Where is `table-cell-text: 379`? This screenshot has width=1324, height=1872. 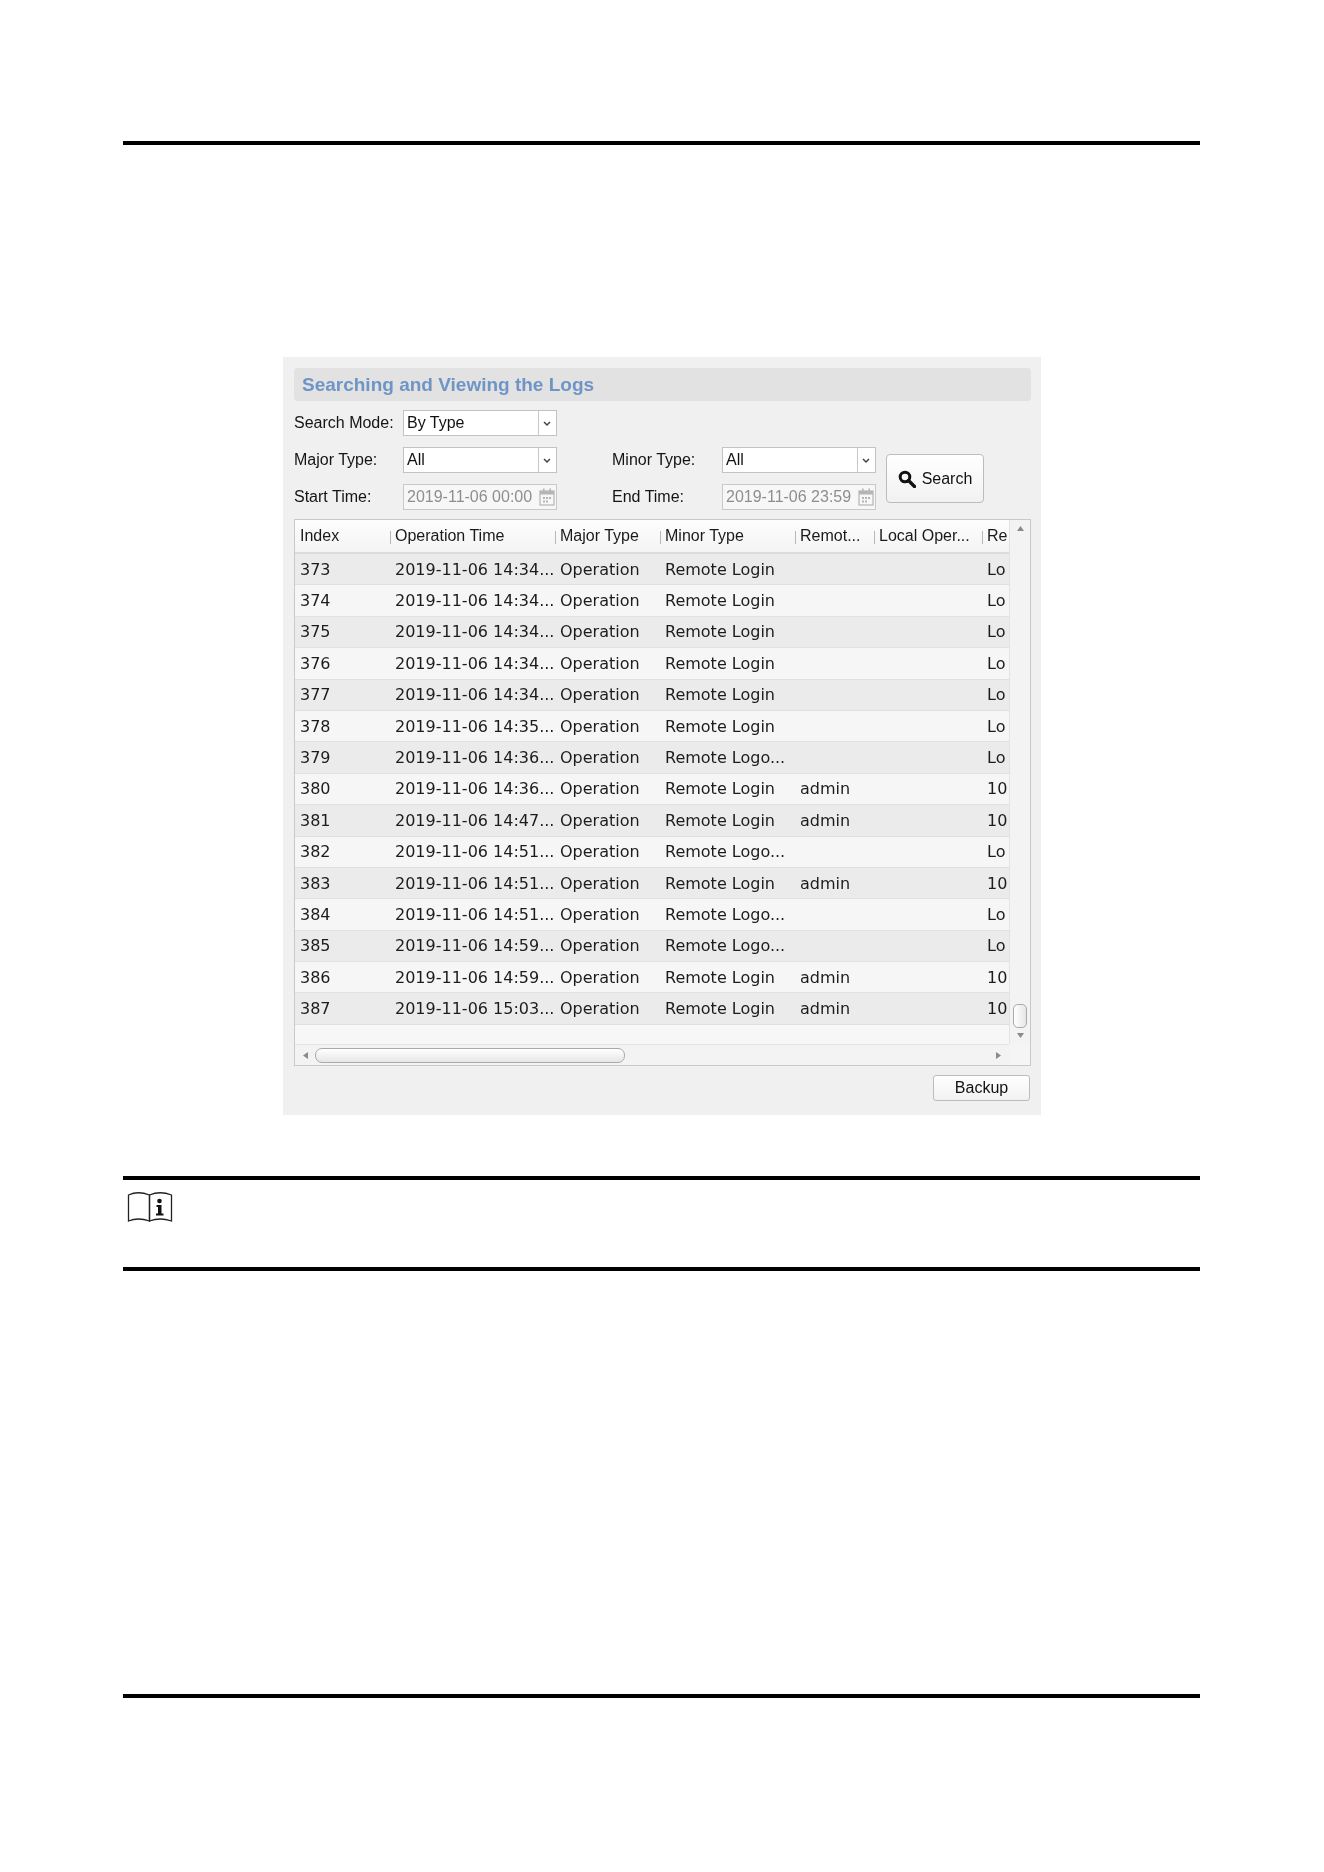
table-cell-text: 379 is located at coordinates (315, 758).